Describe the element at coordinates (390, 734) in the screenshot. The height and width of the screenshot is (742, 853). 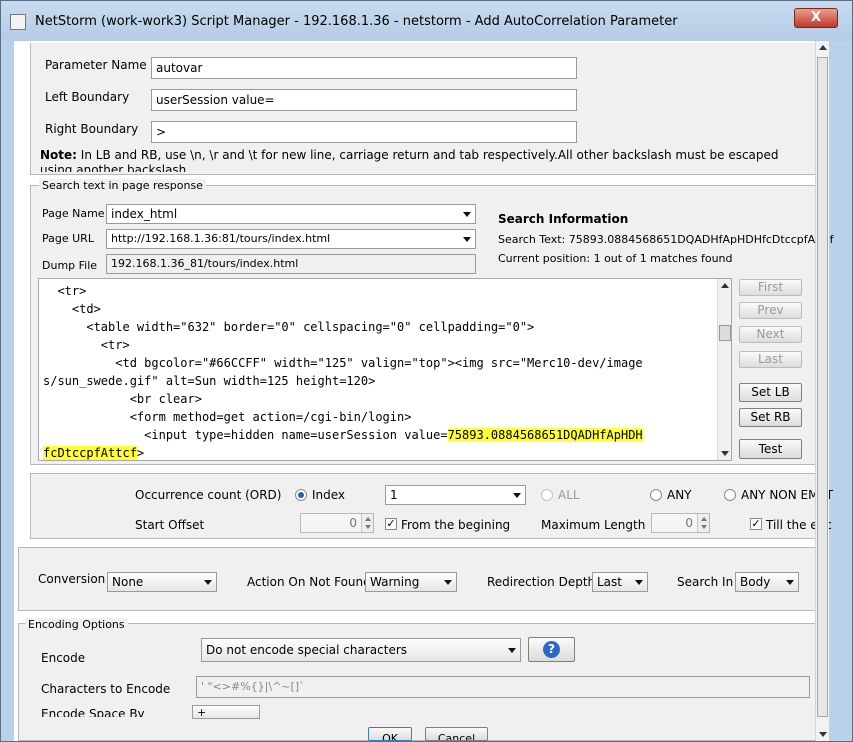
I see `ok-button: OK` at that location.